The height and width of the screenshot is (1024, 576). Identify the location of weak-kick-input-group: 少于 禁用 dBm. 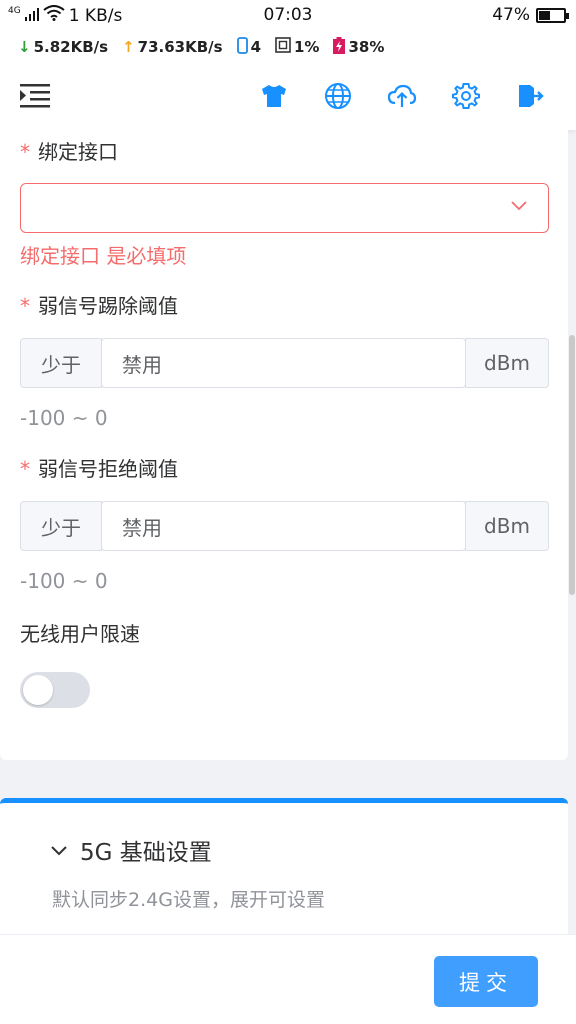
(284, 363).